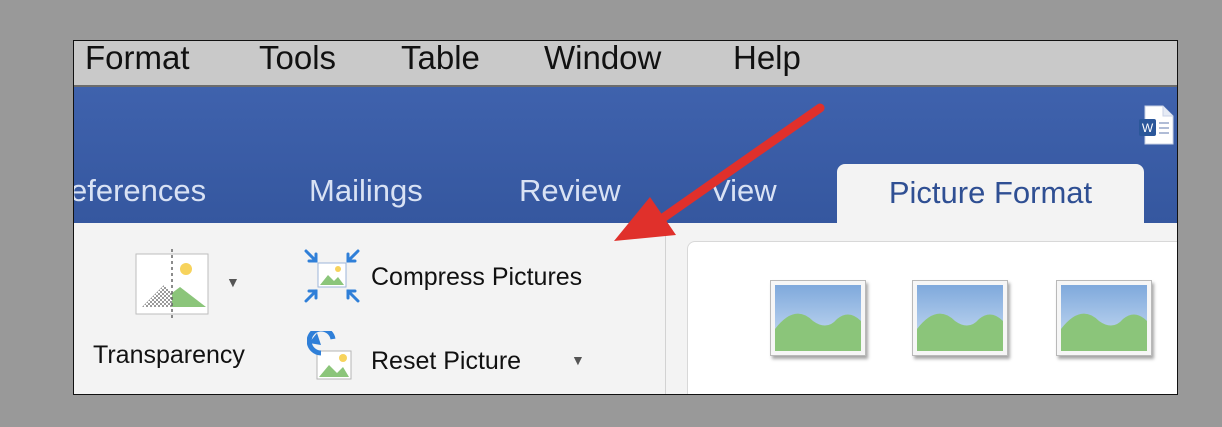  Describe the element at coordinates (477, 277) in the screenshot. I see `compress-pictures-label: Compress Pictures` at that location.